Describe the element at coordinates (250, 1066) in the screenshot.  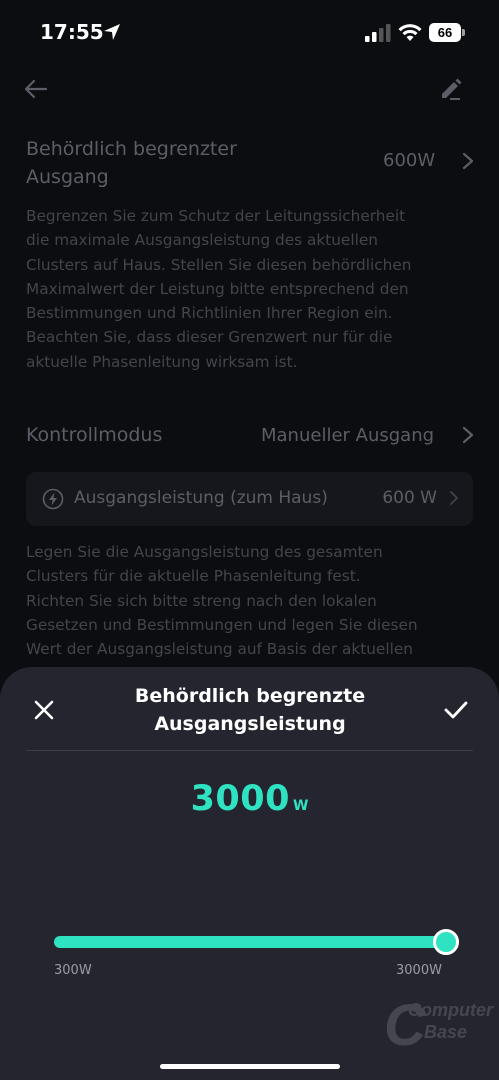
I see `home-indicator` at that location.